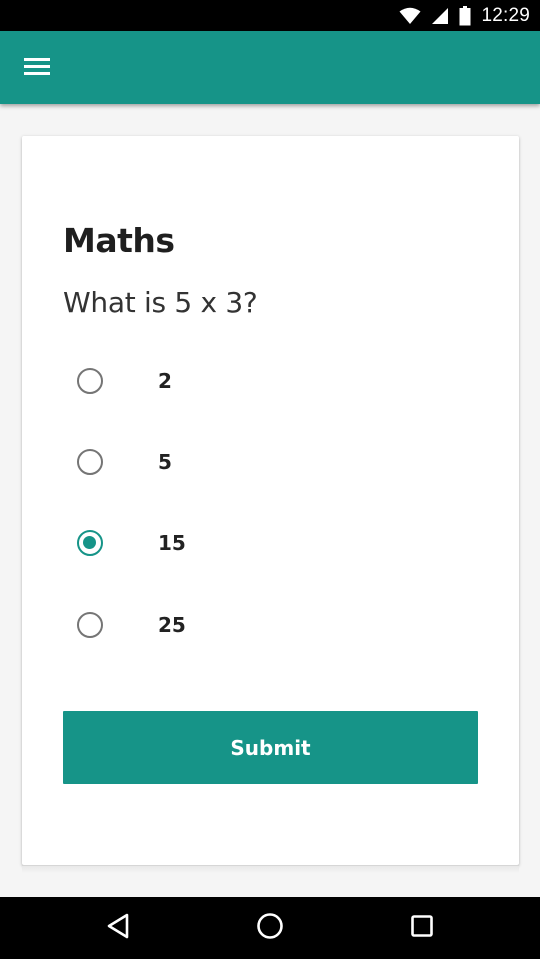 The height and width of the screenshot is (959, 540). Describe the element at coordinates (160, 302) in the screenshot. I see `quiz-question: What is 5 x 3?` at that location.